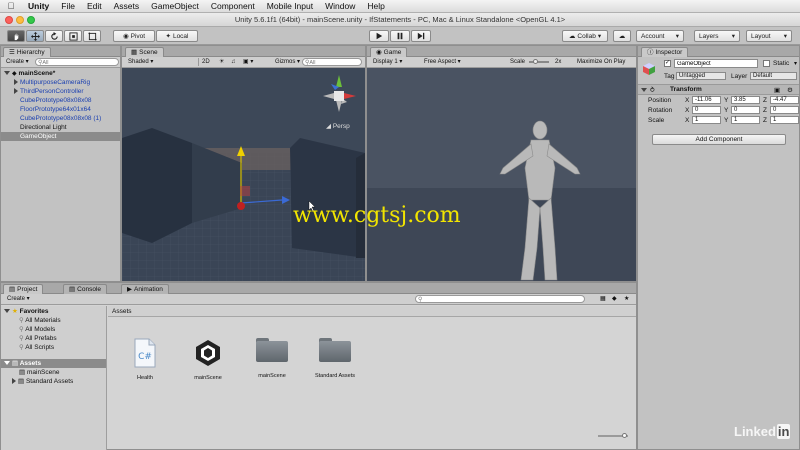 This screenshot has height=450, width=800. Describe the element at coordinates (745, 110) in the screenshot. I see `rotation-y-field: 0` at that location.